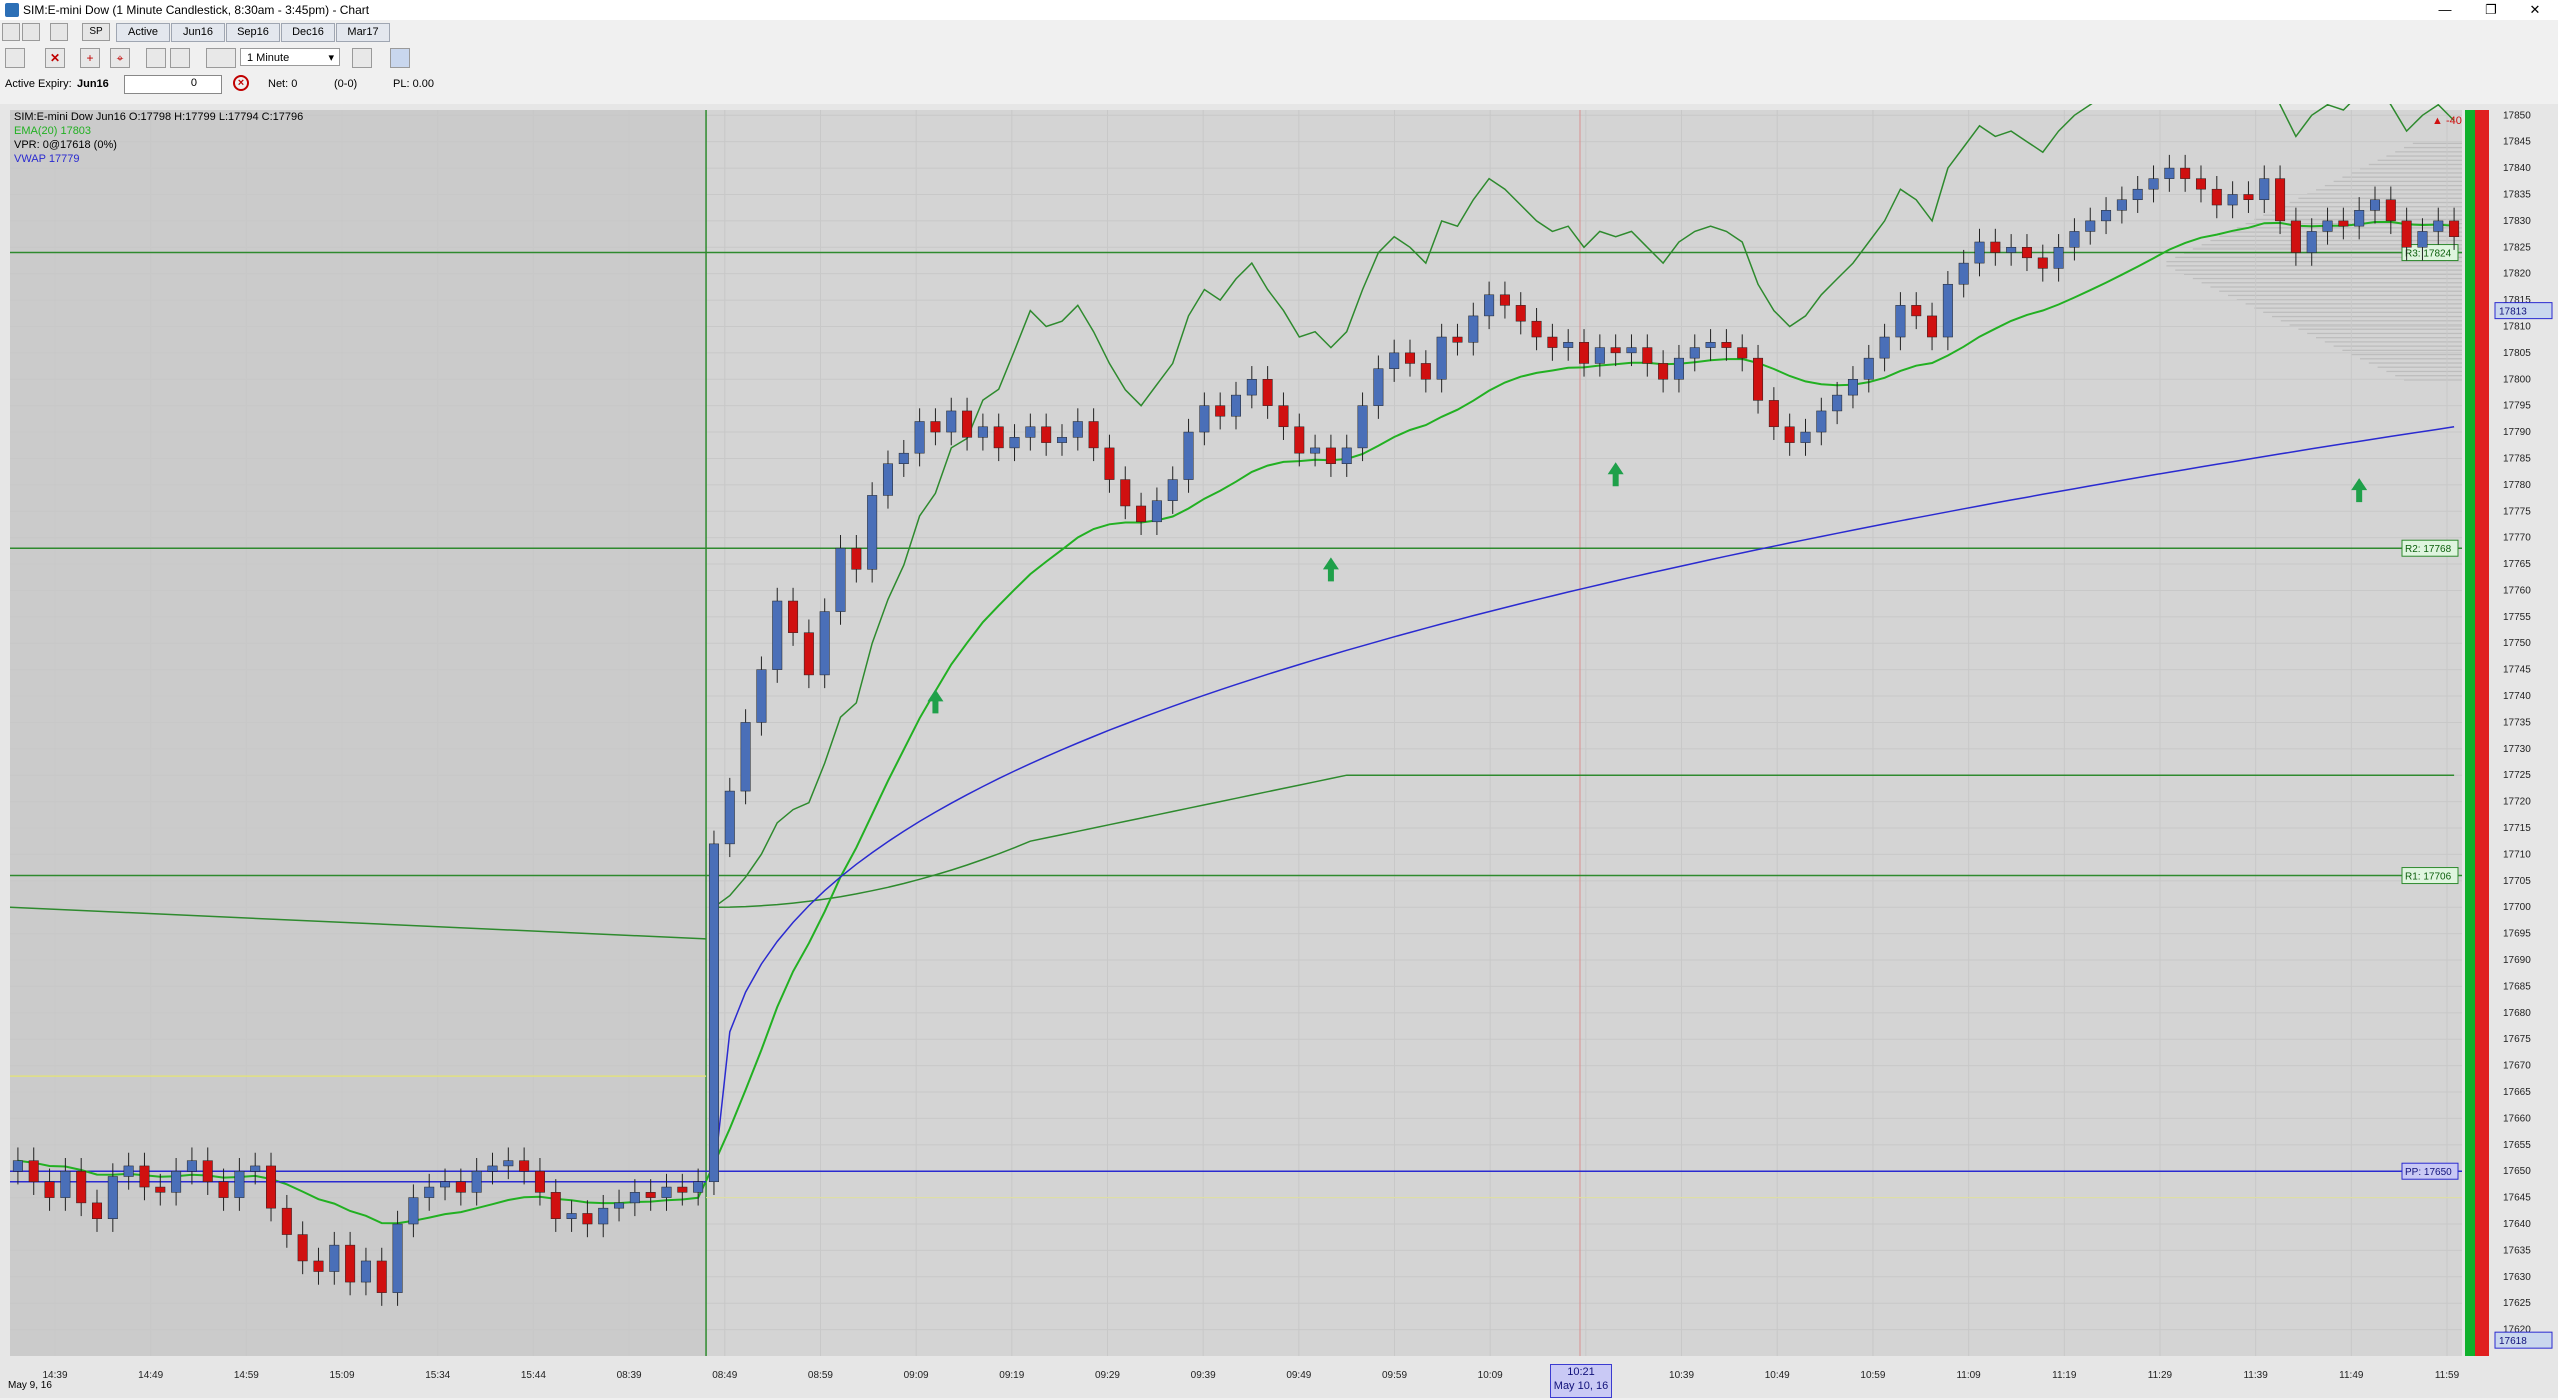 The image size is (2558, 1400). What do you see at coordinates (59, 32) in the screenshot?
I see `link-icon` at bounding box center [59, 32].